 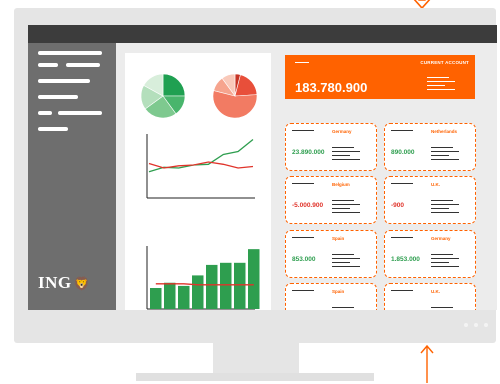 I want to click on ing-logo: ING 🦁, so click(x=64, y=283).